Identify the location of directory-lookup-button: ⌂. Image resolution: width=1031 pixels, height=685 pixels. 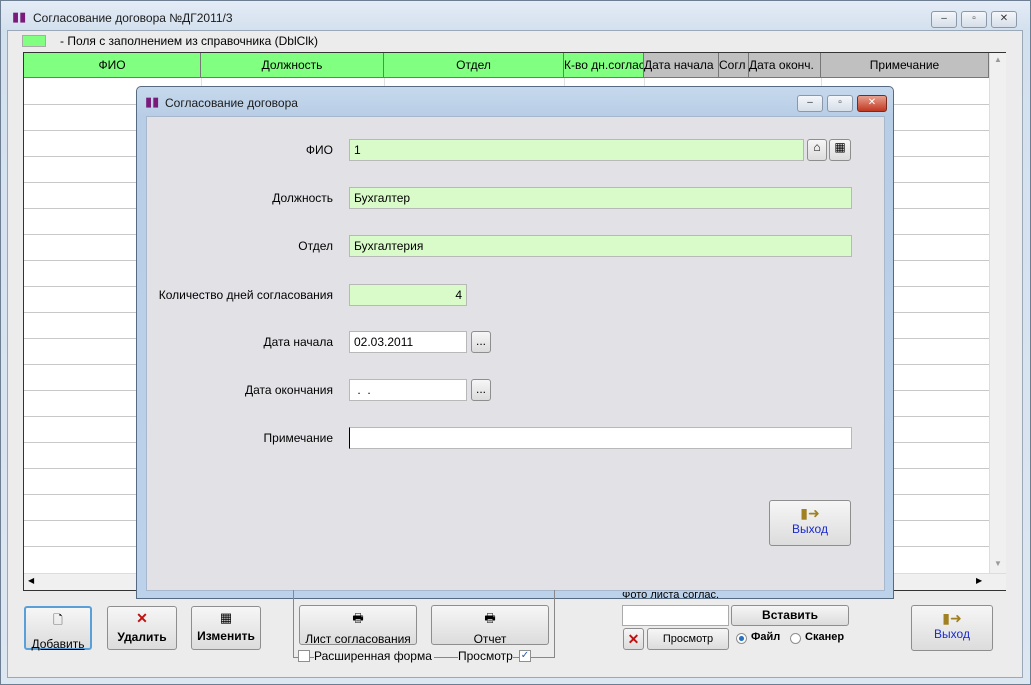
(817, 150).